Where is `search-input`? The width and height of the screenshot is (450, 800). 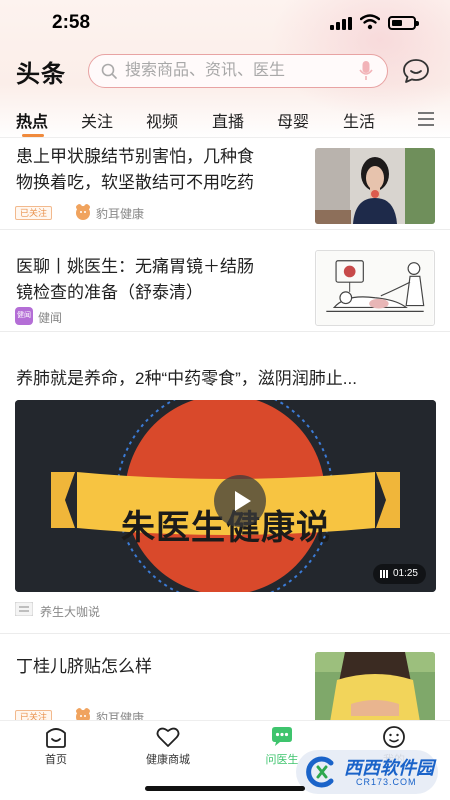
search-input is located at coordinates (235, 71).